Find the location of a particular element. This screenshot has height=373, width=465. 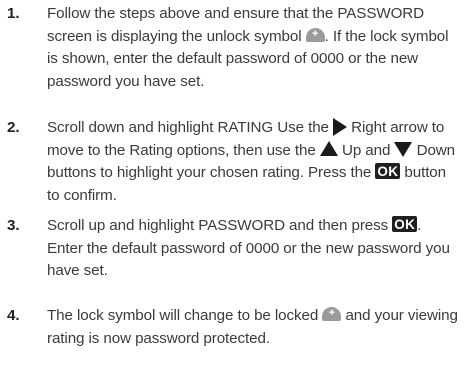

right-arrow-icon is located at coordinates (340, 126).